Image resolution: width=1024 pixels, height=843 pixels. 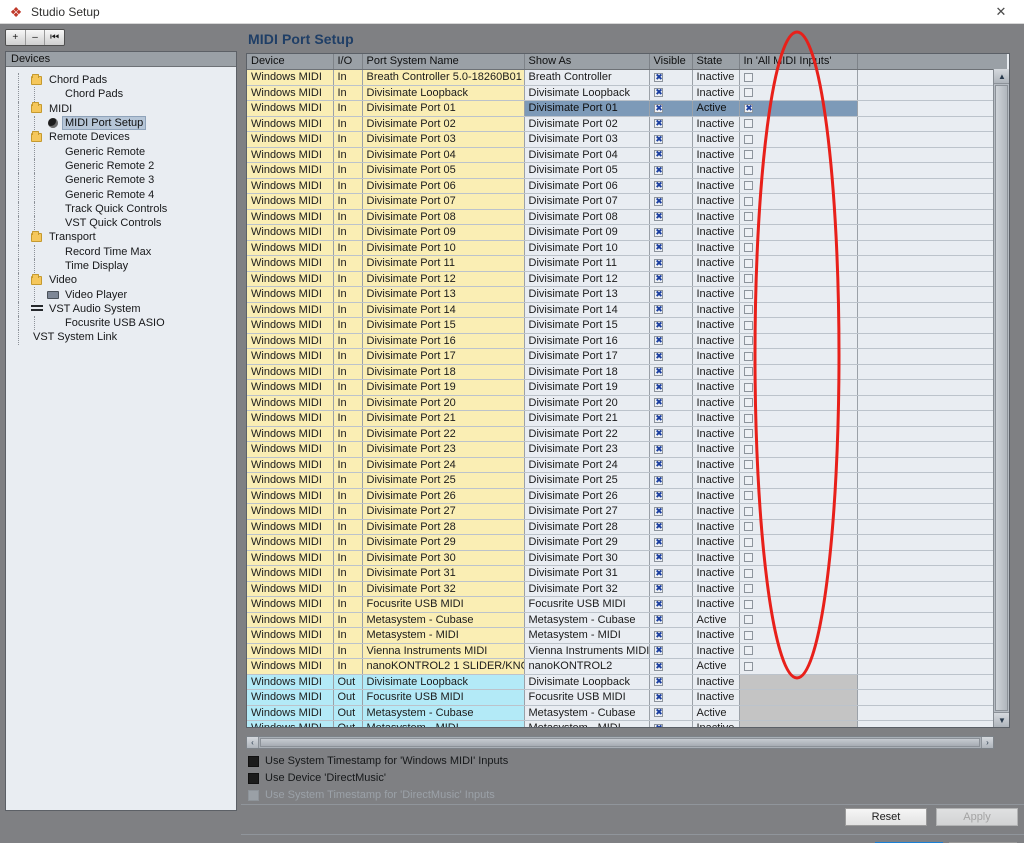 What do you see at coordinates (587, 62) in the screenshot?
I see `column-header-show-as: Show As` at bounding box center [587, 62].